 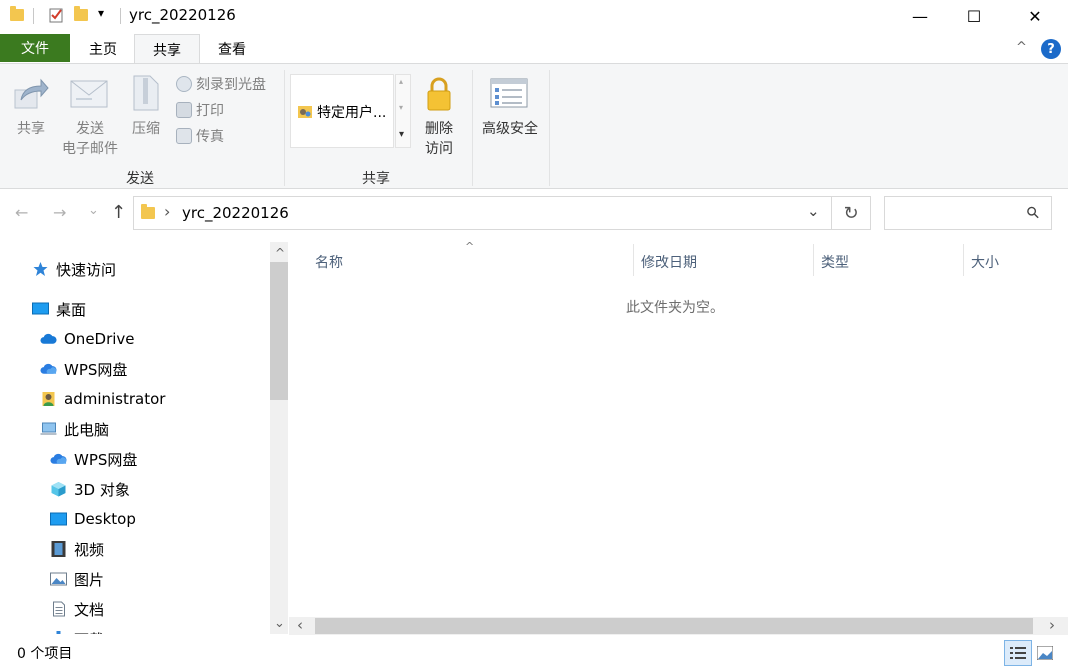 I want to click on nav-desktop: 桌面, so click(x=59, y=309).